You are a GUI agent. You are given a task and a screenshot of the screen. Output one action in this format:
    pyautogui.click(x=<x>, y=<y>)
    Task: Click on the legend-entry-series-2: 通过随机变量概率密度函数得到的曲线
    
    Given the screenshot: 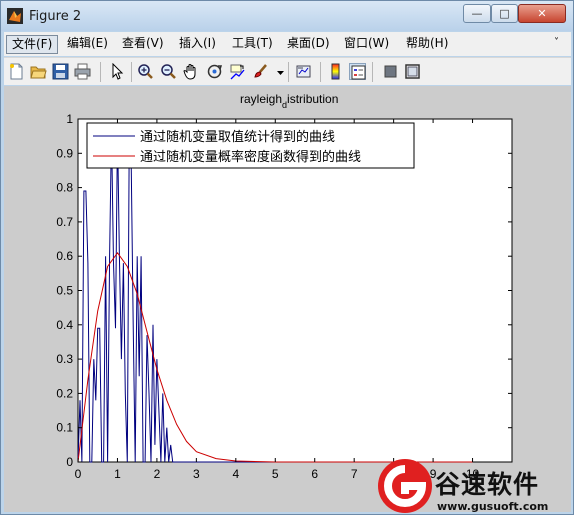 What is the action you would take?
    pyautogui.click(x=250, y=157)
    